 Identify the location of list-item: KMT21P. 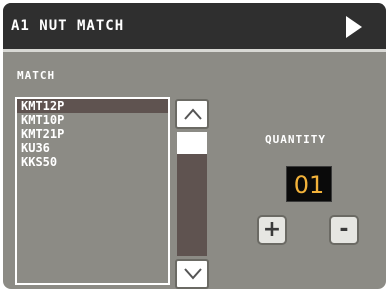
(92, 134).